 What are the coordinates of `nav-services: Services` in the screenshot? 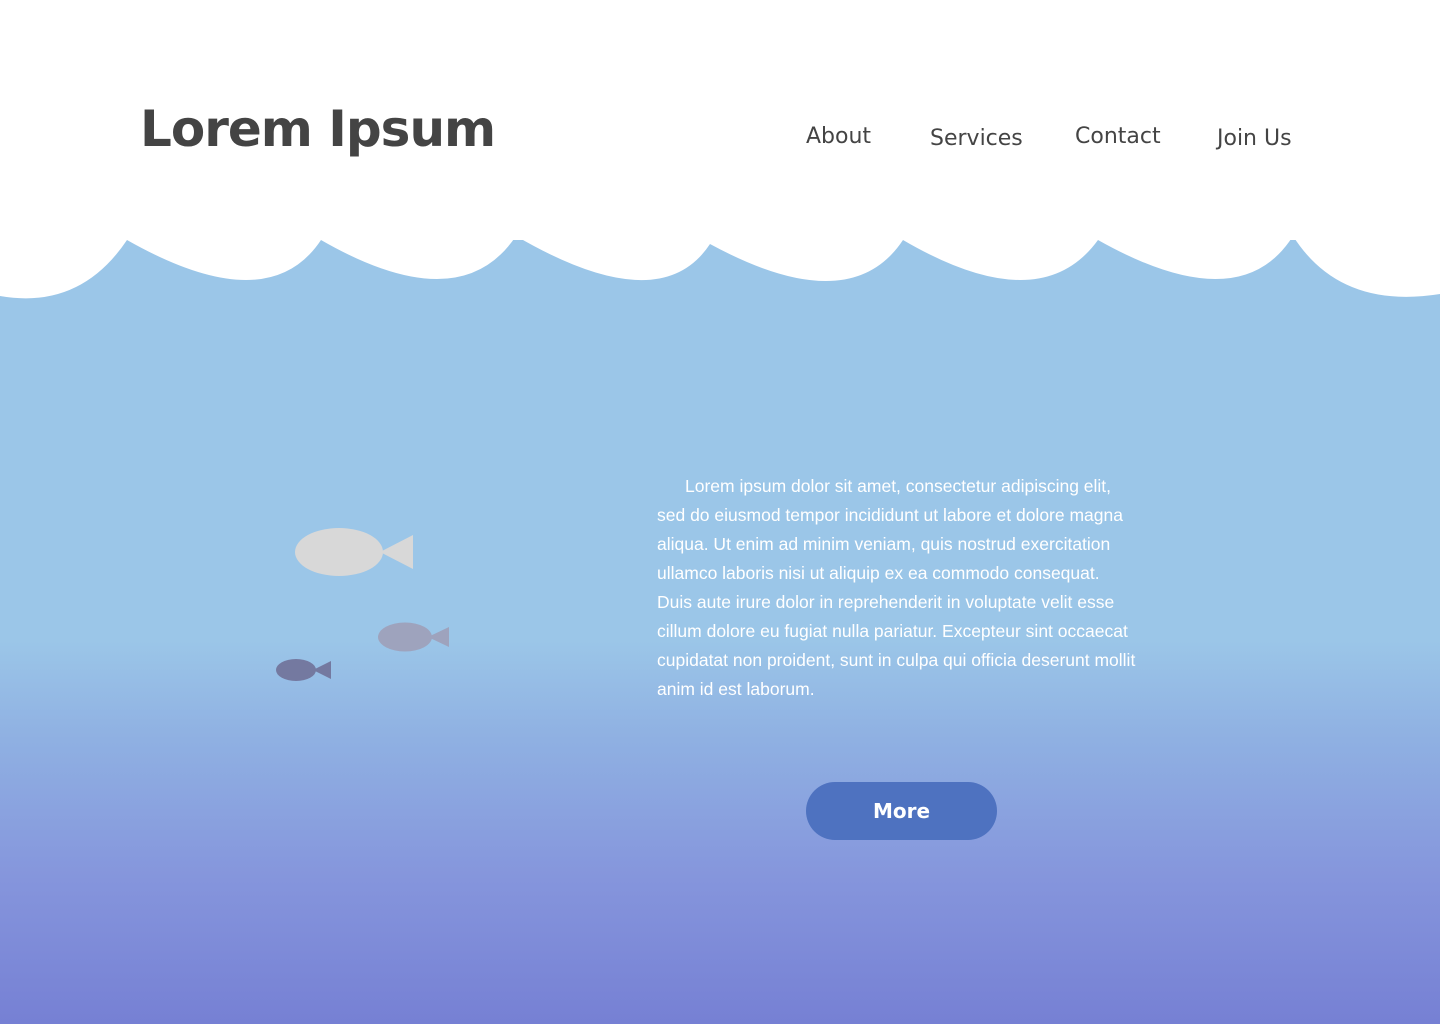 It's located at (976, 138).